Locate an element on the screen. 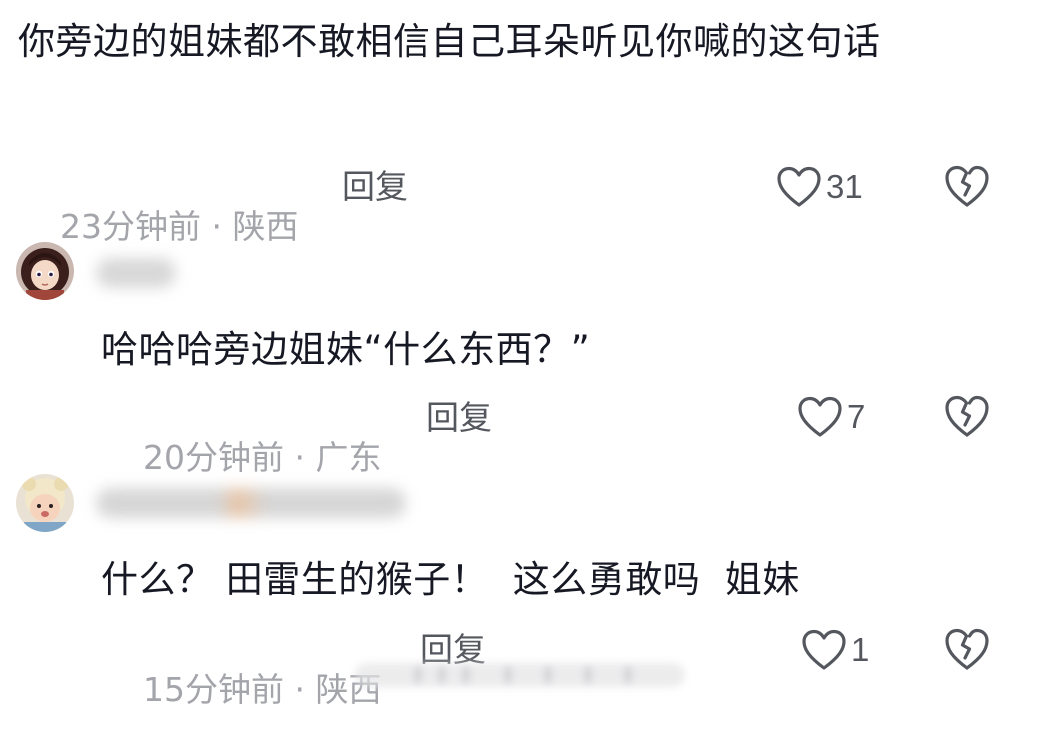  comment-text: 哈哈哈旁边姐妹“什么东西？” is located at coordinates (346, 349).